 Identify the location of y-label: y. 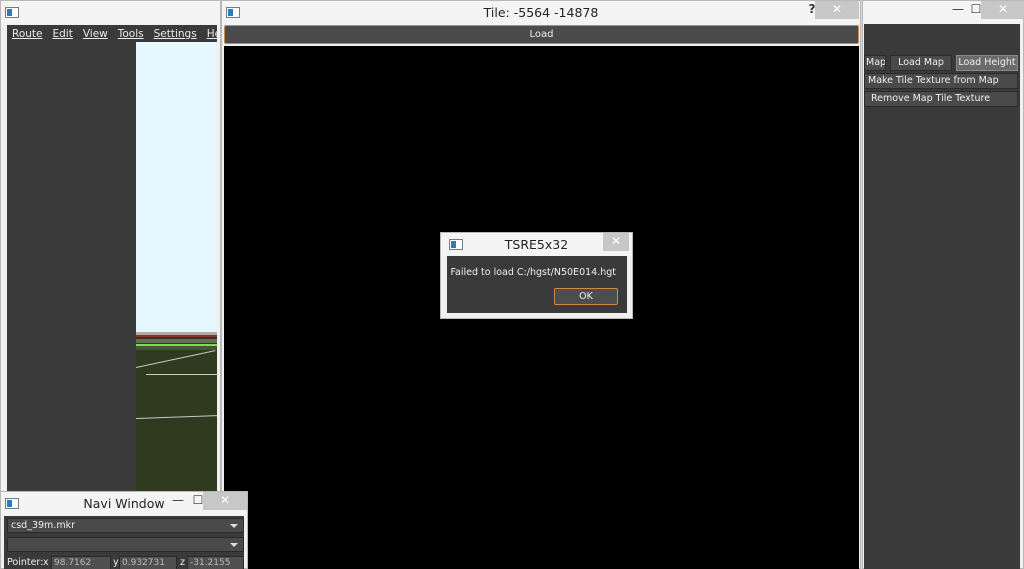
(116, 562).